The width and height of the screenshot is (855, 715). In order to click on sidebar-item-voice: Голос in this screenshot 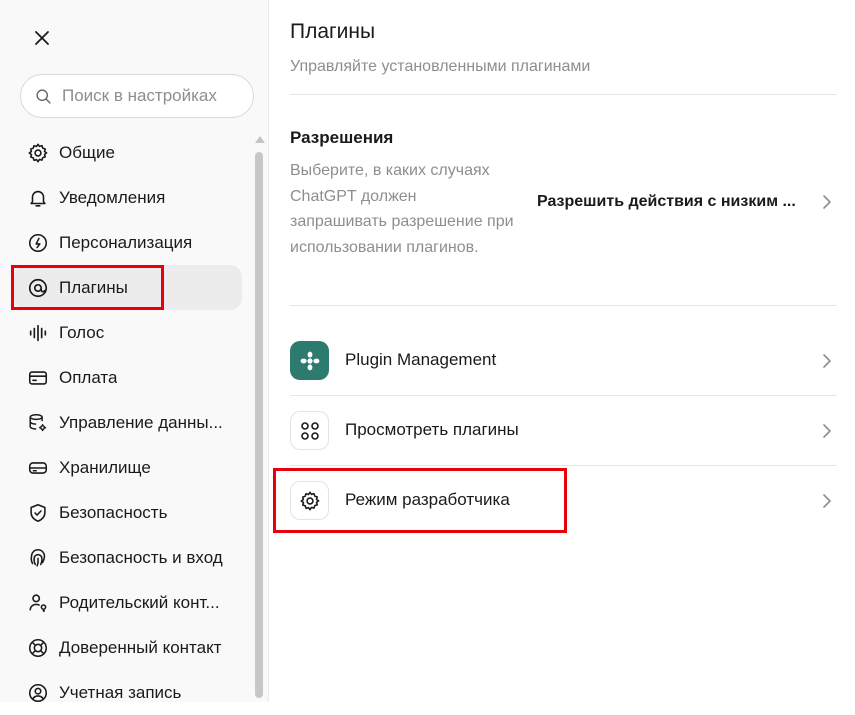, I will do `click(128, 332)`.